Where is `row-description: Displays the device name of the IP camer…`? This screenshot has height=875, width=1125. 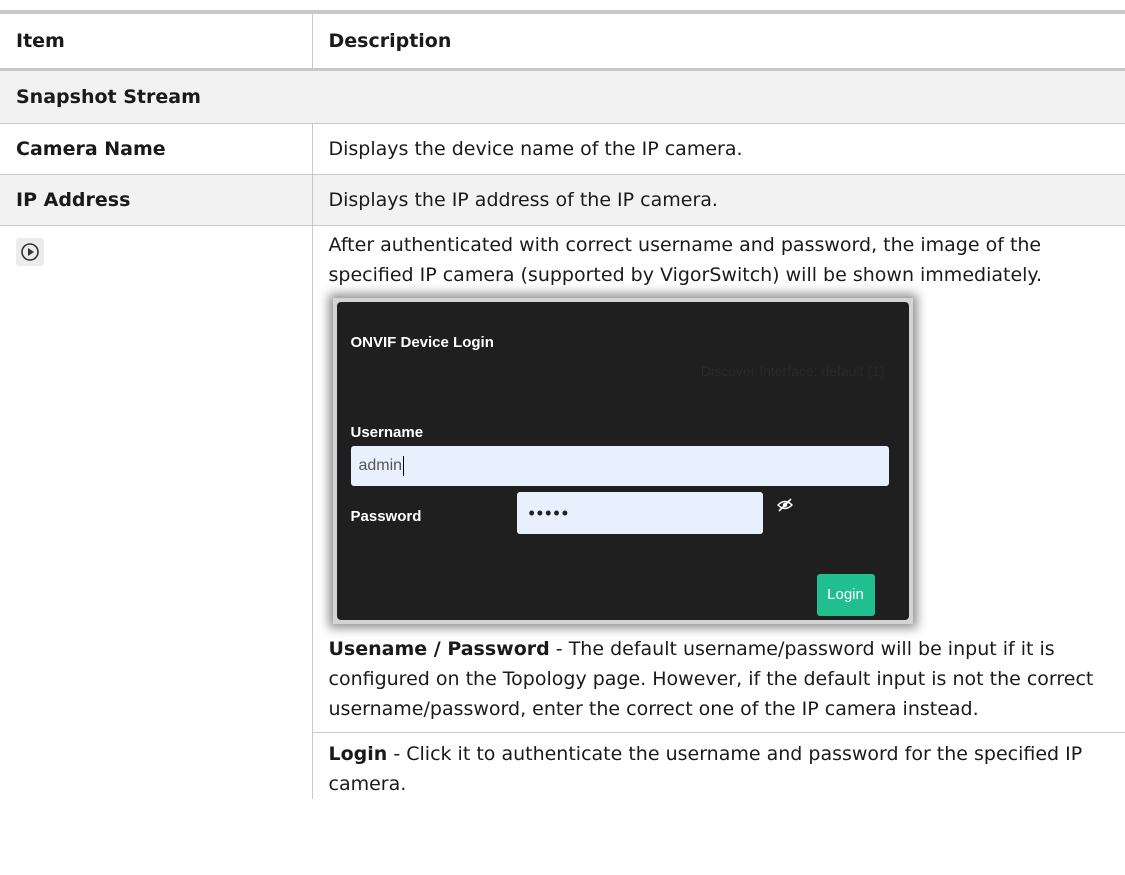
row-description: Displays the device name of the IP camer… is located at coordinates (718, 149).